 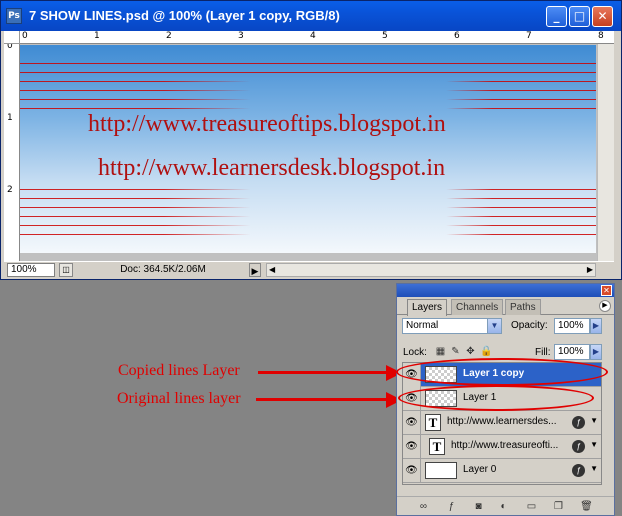 I want to click on layer-row-treasureoftips-text: 👁 T http://www.treasureofti... ƒ ▼, so click(x=502, y=447).